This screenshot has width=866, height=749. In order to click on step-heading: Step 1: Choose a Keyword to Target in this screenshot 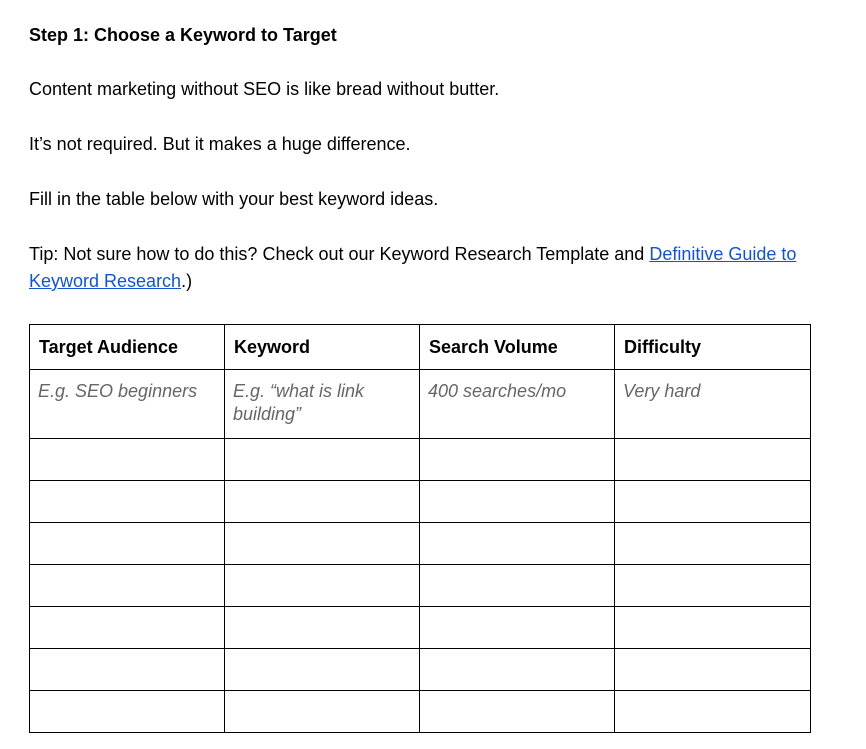, I will do `click(183, 35)`.